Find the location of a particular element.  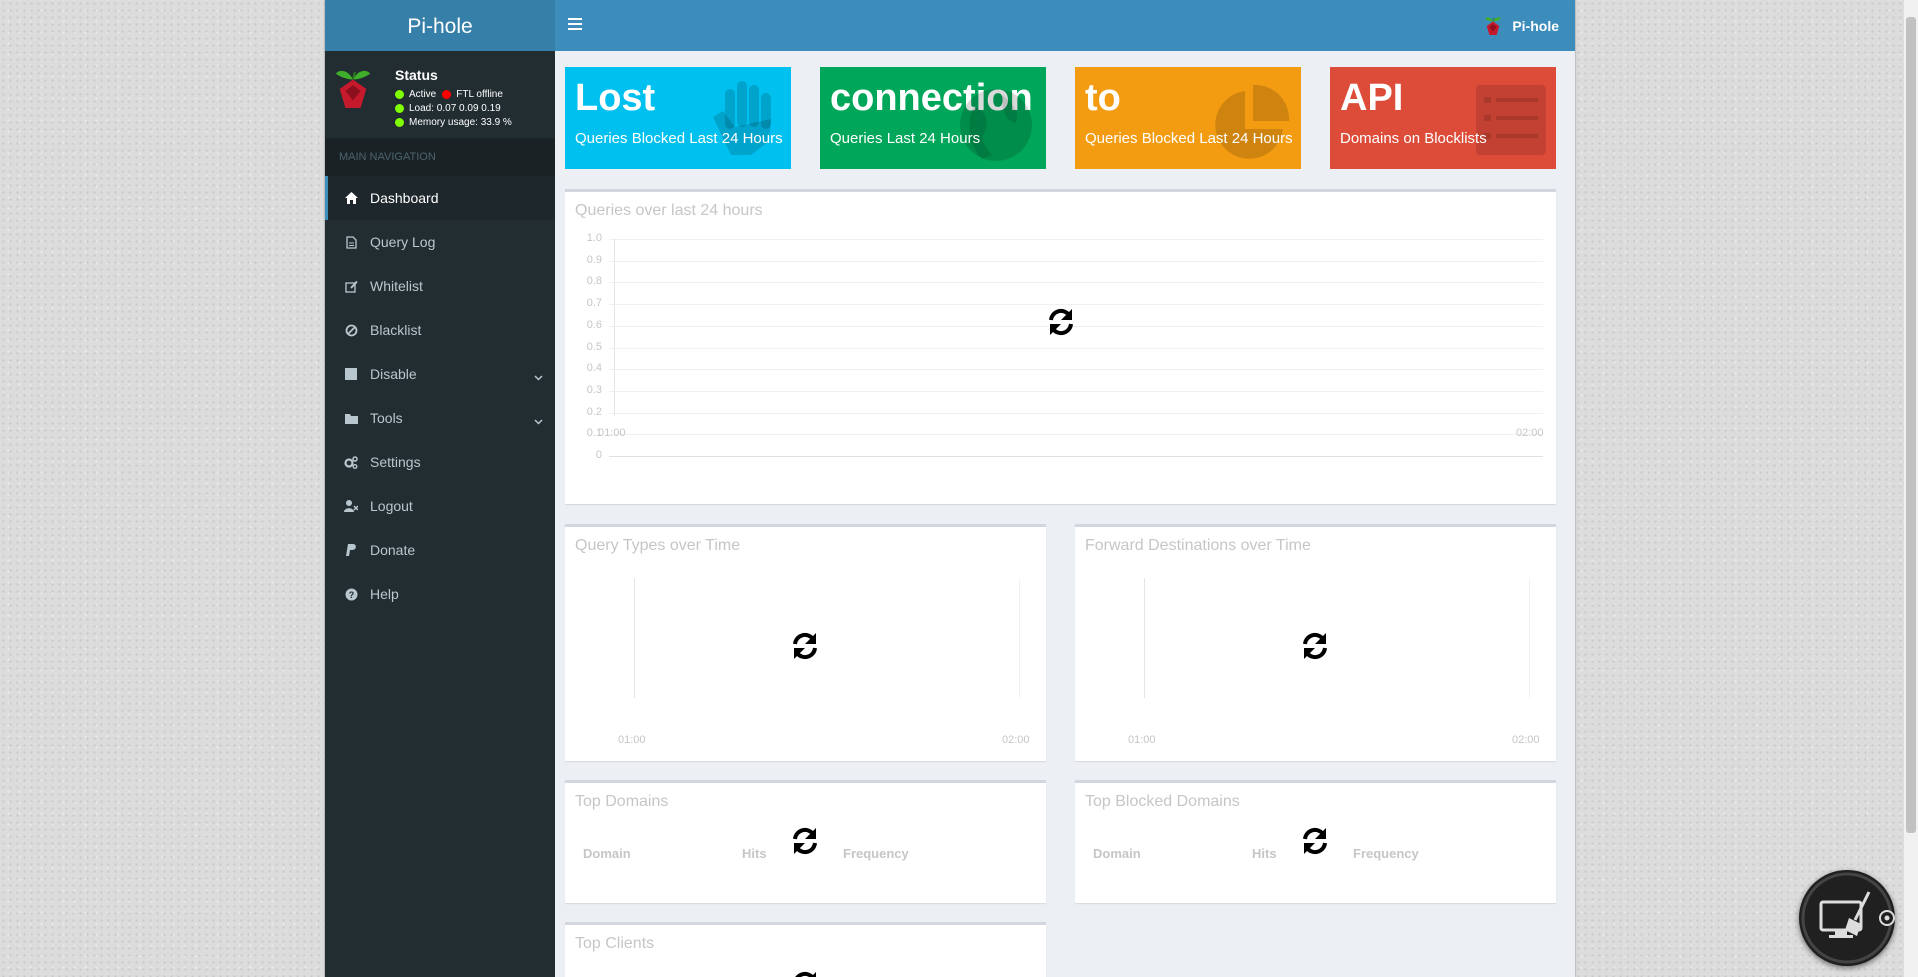

y-tick-label: 0.7 is located at coordinates (594, 303).